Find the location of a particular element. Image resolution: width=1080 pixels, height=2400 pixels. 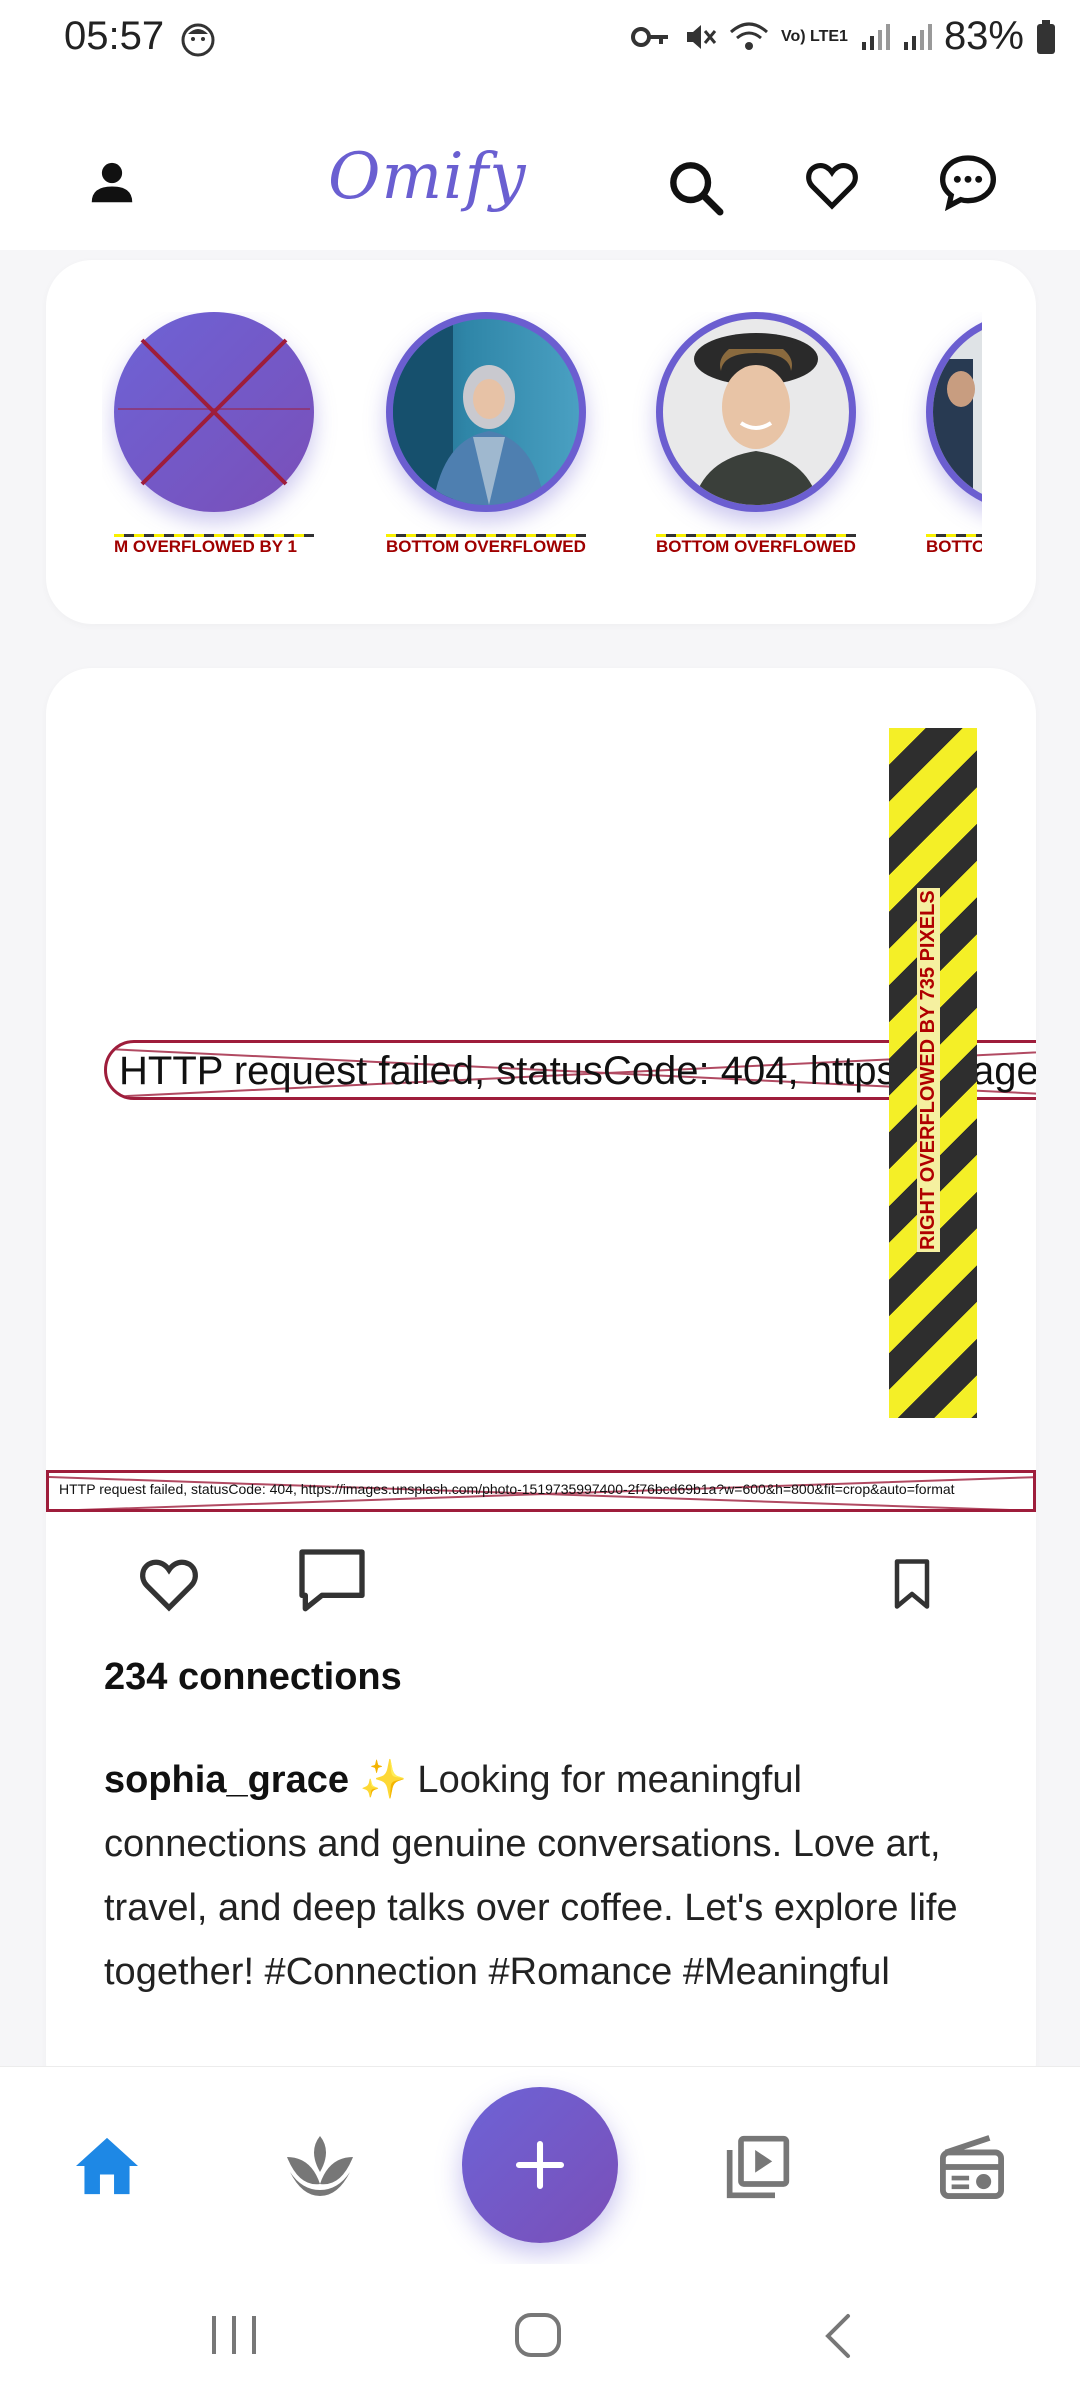

stories-card: M OVERFLOWED BY 1 BOTTOM OVERFLOWED BY 1 is located at coordinates (541, 442).